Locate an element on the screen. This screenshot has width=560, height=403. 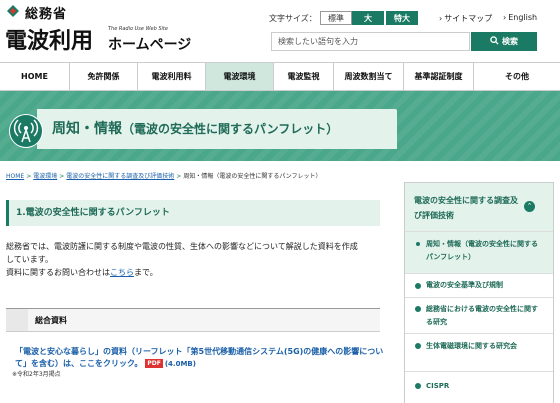
pdf-label: PDF is located at coordinates (154, 363).